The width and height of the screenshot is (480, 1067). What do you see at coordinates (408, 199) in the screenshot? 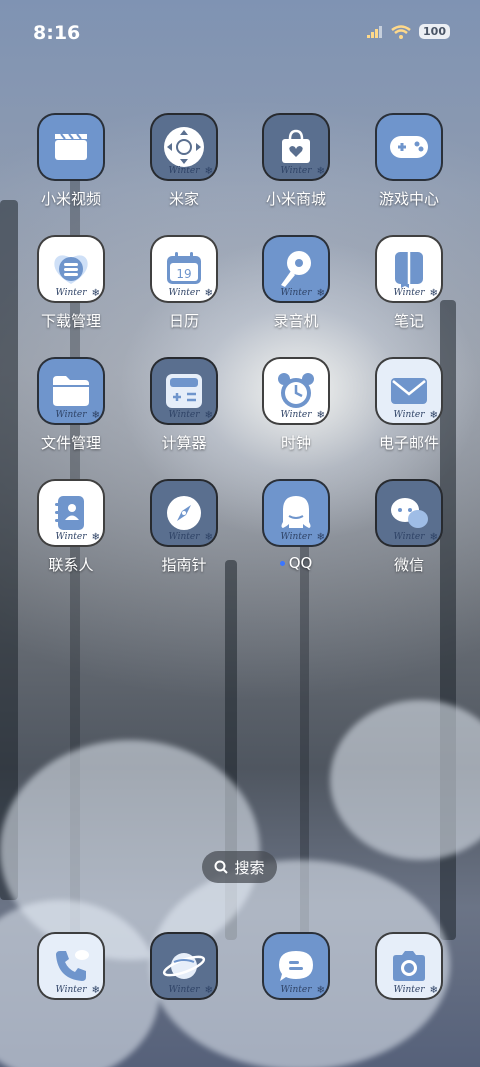
I see `app-label: 游戏中心` at bounding box center [408, 199].